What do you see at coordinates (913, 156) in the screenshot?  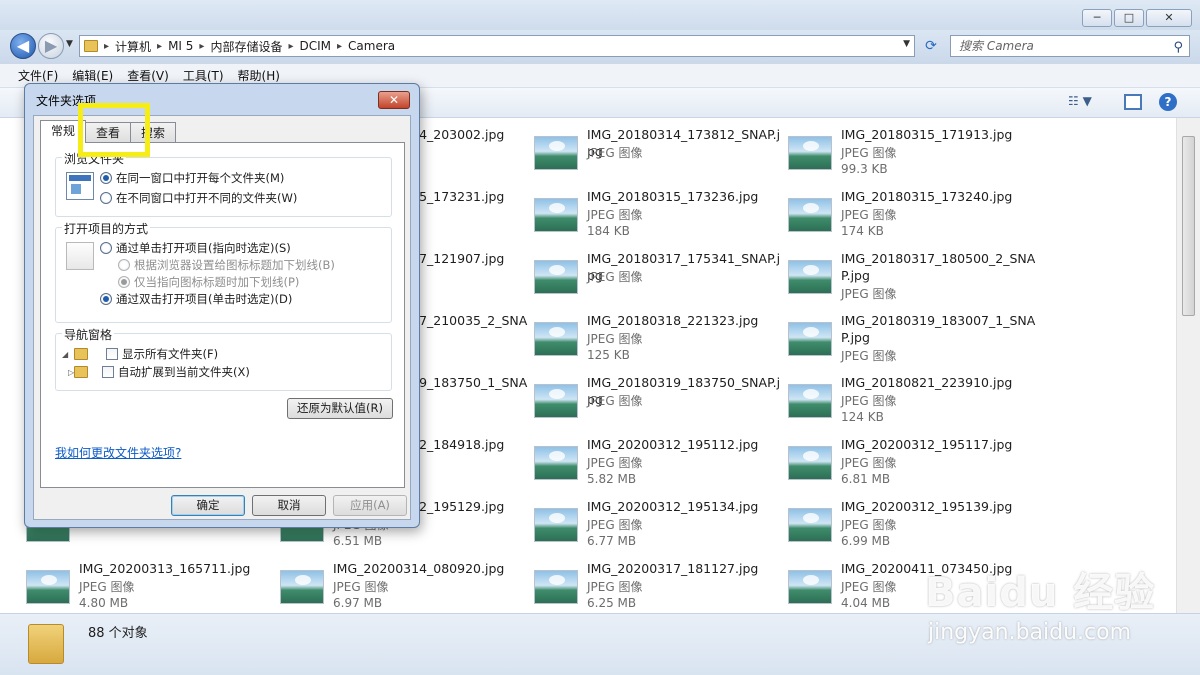 I see `file-item: IMG_20180315_171913.jpg JPEG 图像 99.3 KB` at bounding box center [913, 156].